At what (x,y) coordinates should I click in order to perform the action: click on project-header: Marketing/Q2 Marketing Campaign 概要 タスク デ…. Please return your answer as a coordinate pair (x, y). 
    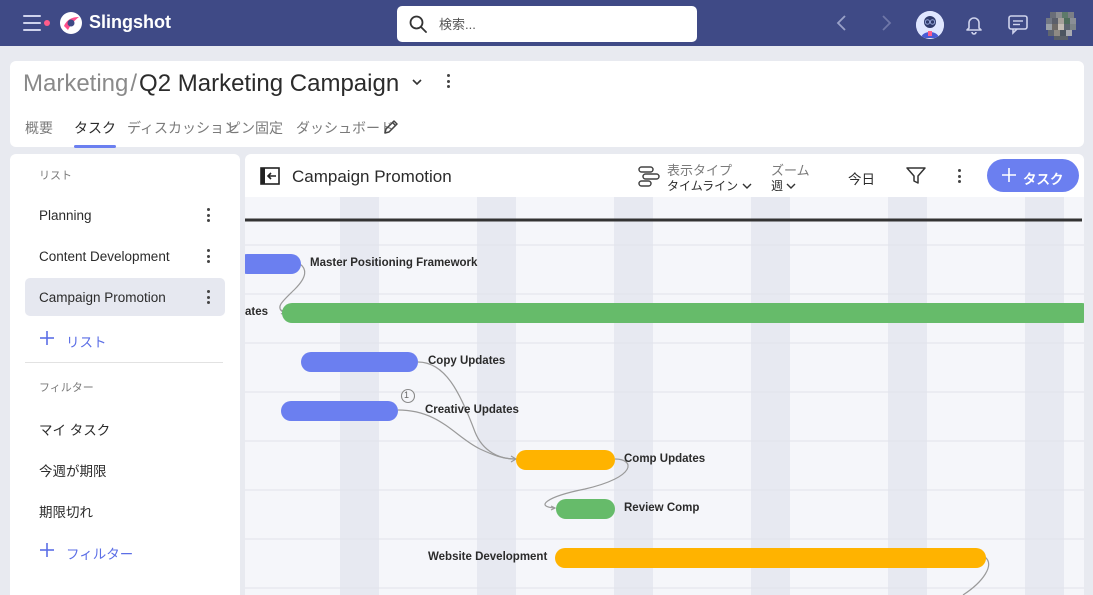
    Looking at the image, I should click on (547, 104).